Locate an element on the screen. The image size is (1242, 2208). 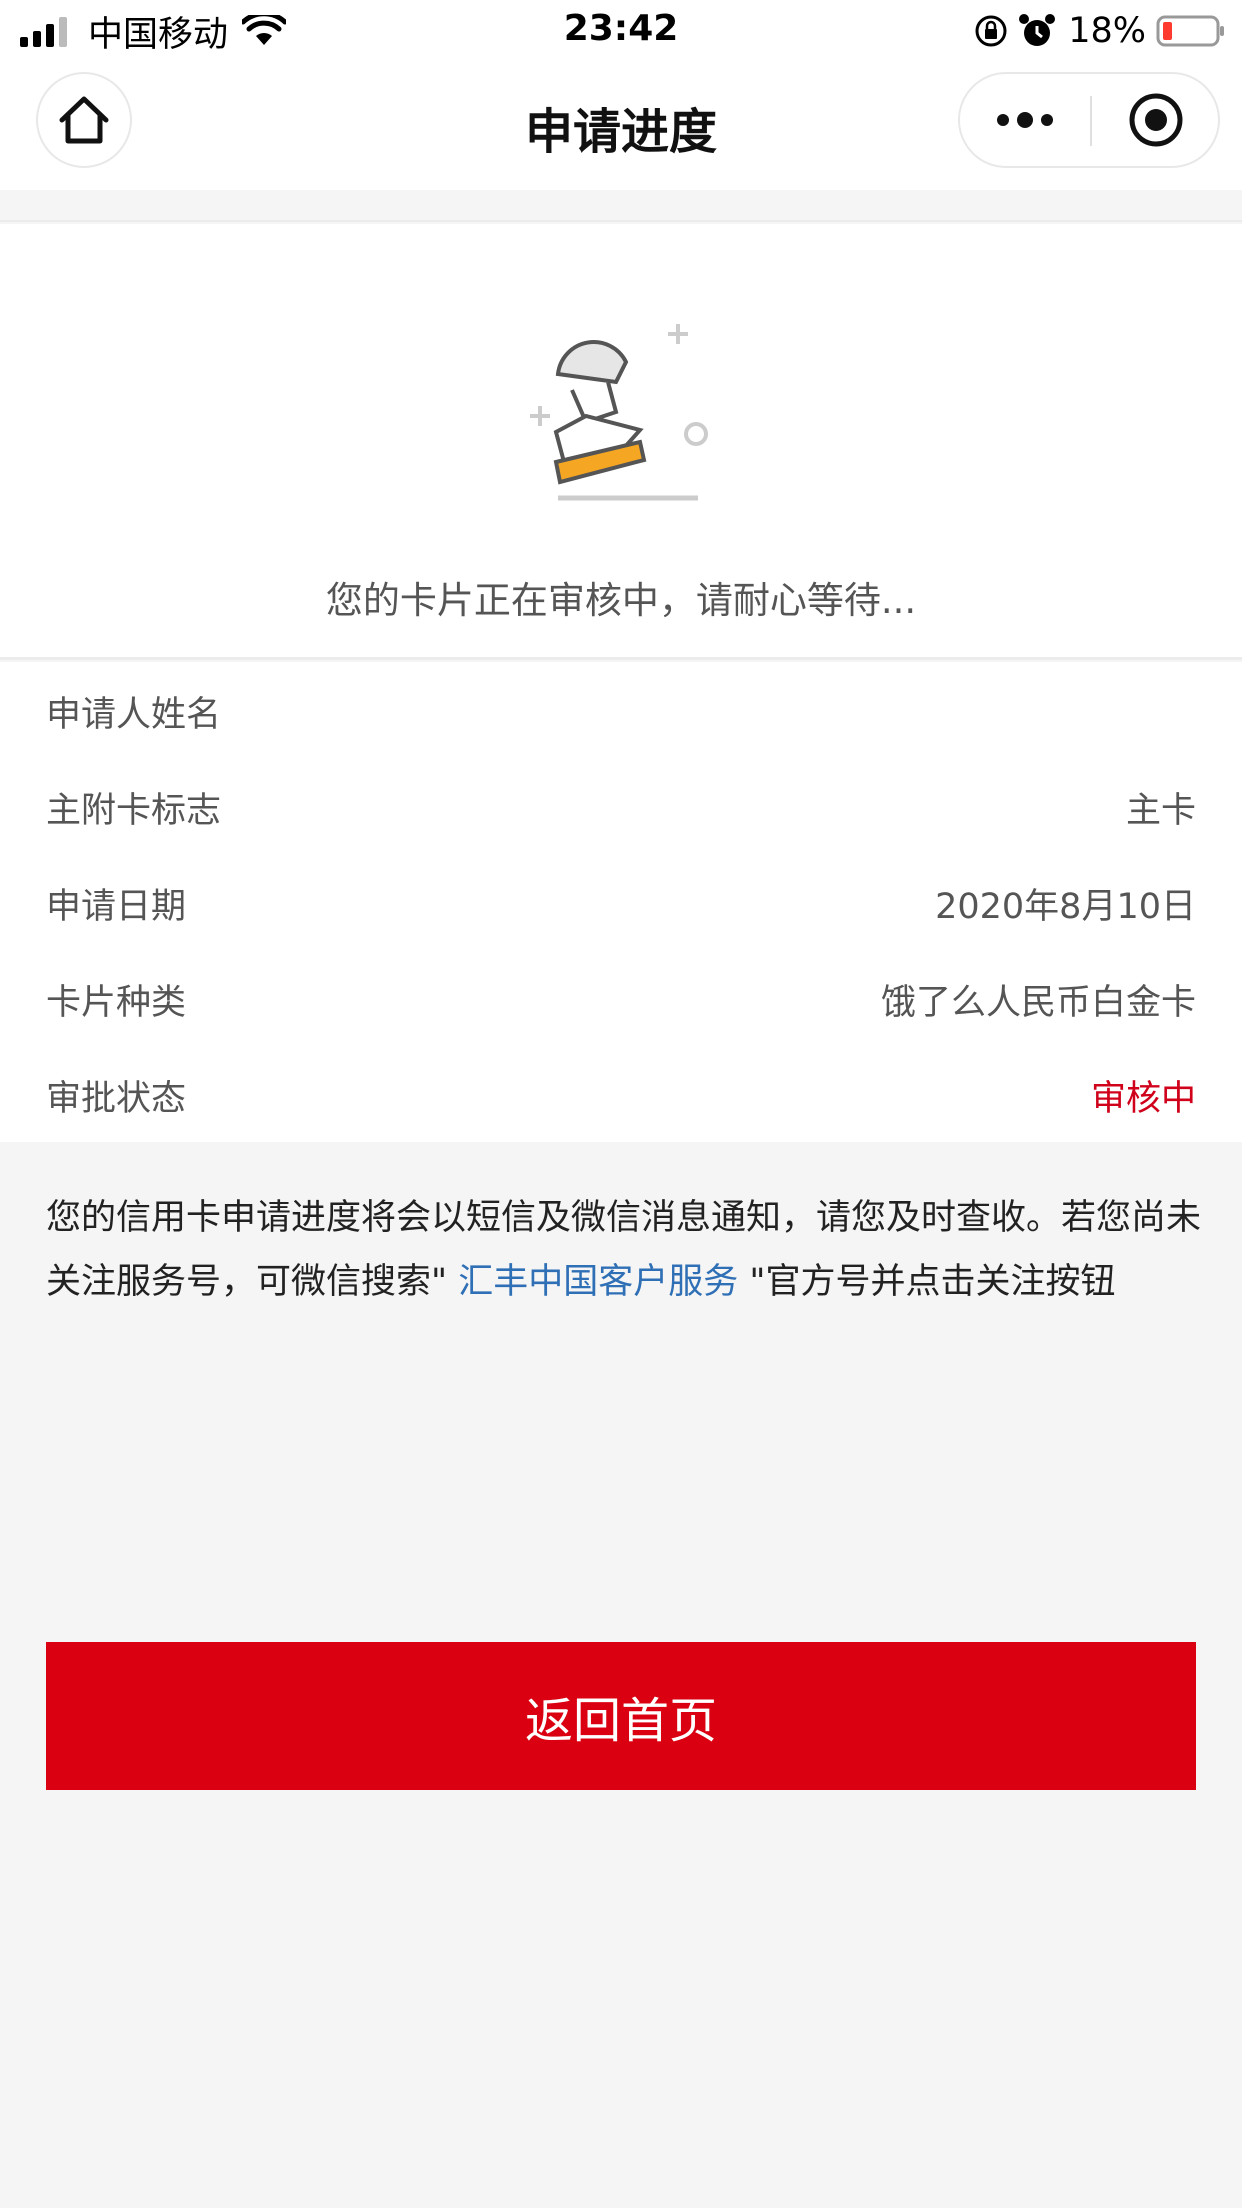
close-button is located at coordinates (1156, 120).